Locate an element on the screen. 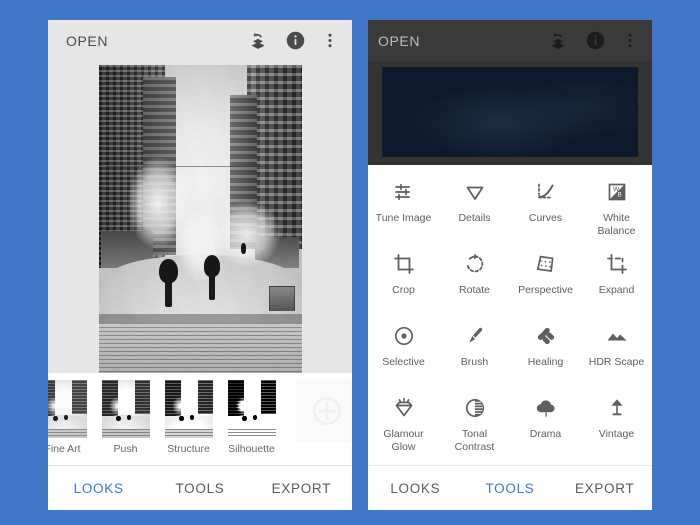 Image resolution: width=700 pixels, height=525 pixels. tool-label: Perspective is located at coordinates (545, 290).